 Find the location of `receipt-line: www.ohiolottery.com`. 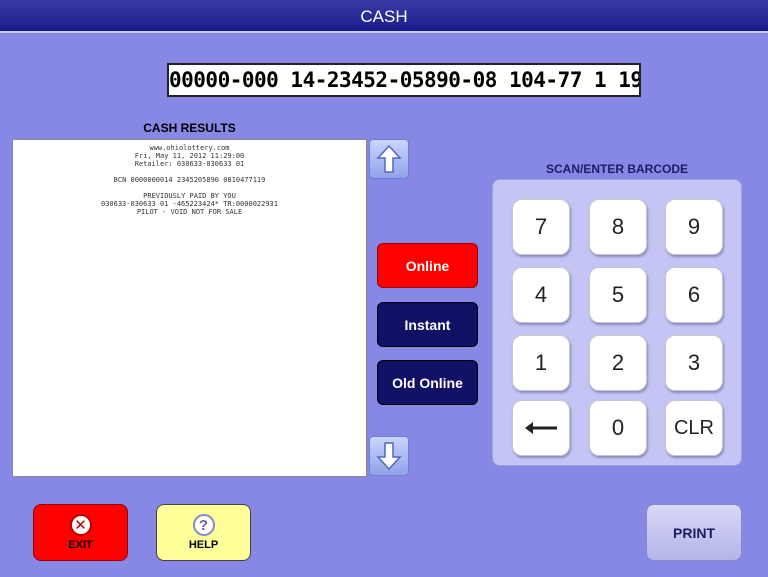

receipt-line: www.ohiolottery.com is located at coordinates (189, 148).